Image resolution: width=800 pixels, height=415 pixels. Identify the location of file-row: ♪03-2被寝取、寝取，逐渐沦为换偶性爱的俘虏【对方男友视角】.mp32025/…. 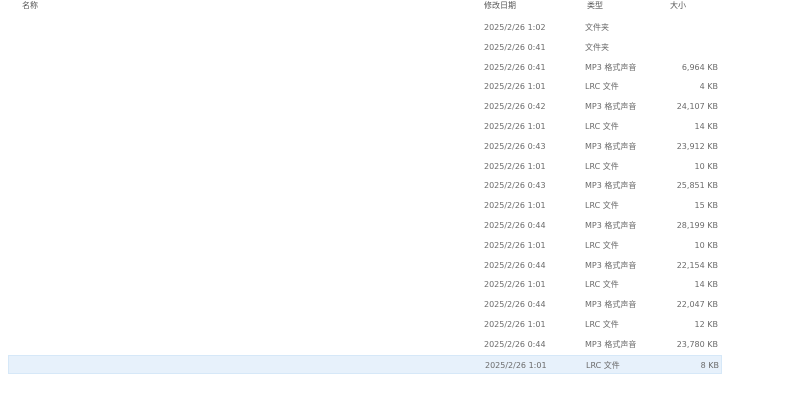
(365, 225).